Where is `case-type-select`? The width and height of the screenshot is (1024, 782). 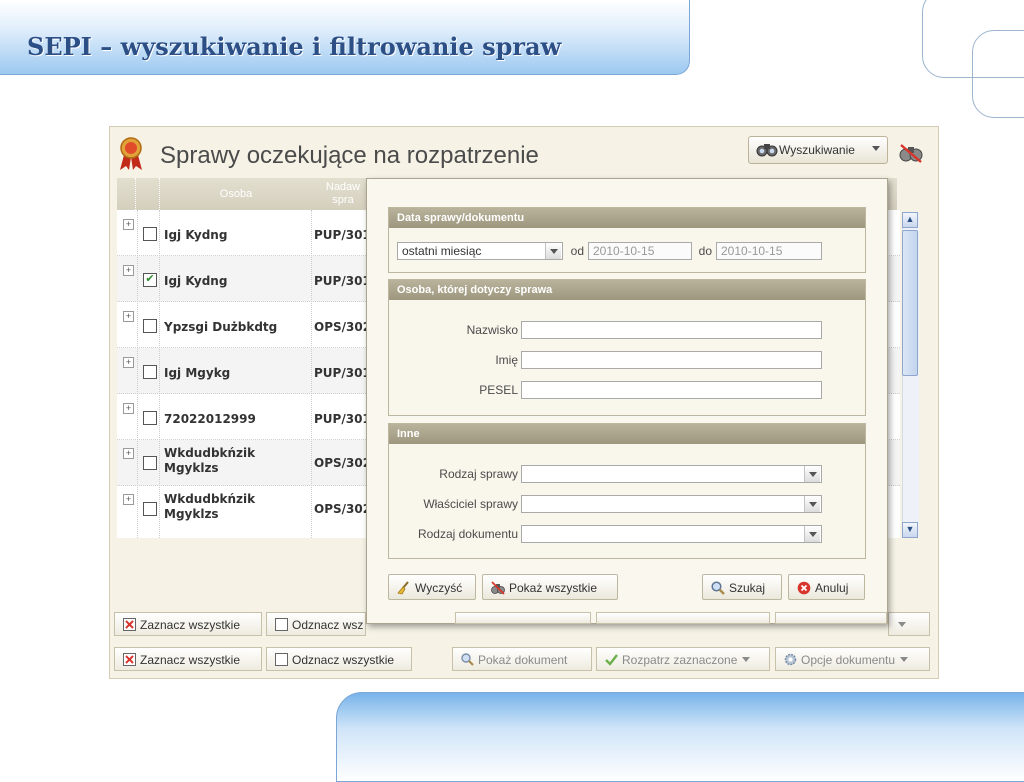 case-type-select is located at coordinates (671, 474).